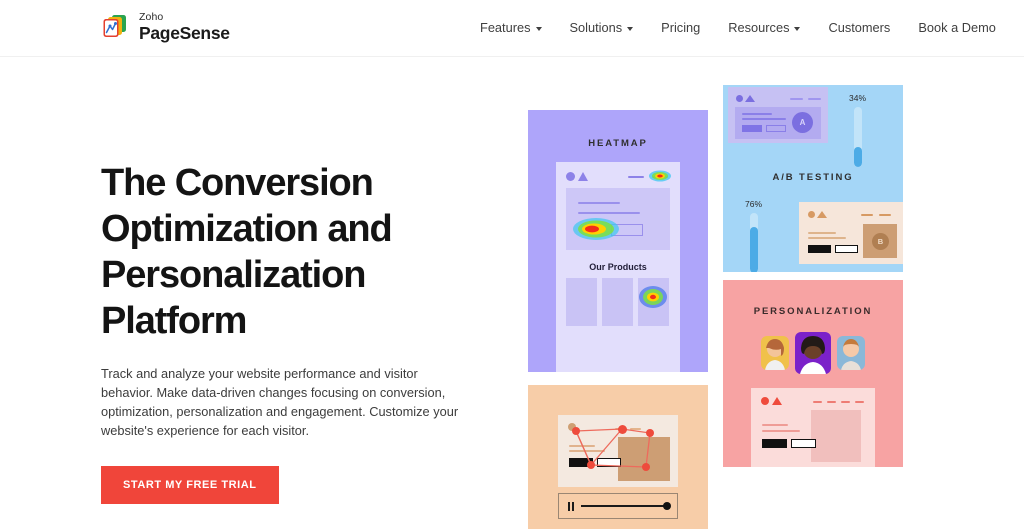 This screenshot has width=1024, height=529. I want to click on variant-b-badge: B, so click(880, 241).